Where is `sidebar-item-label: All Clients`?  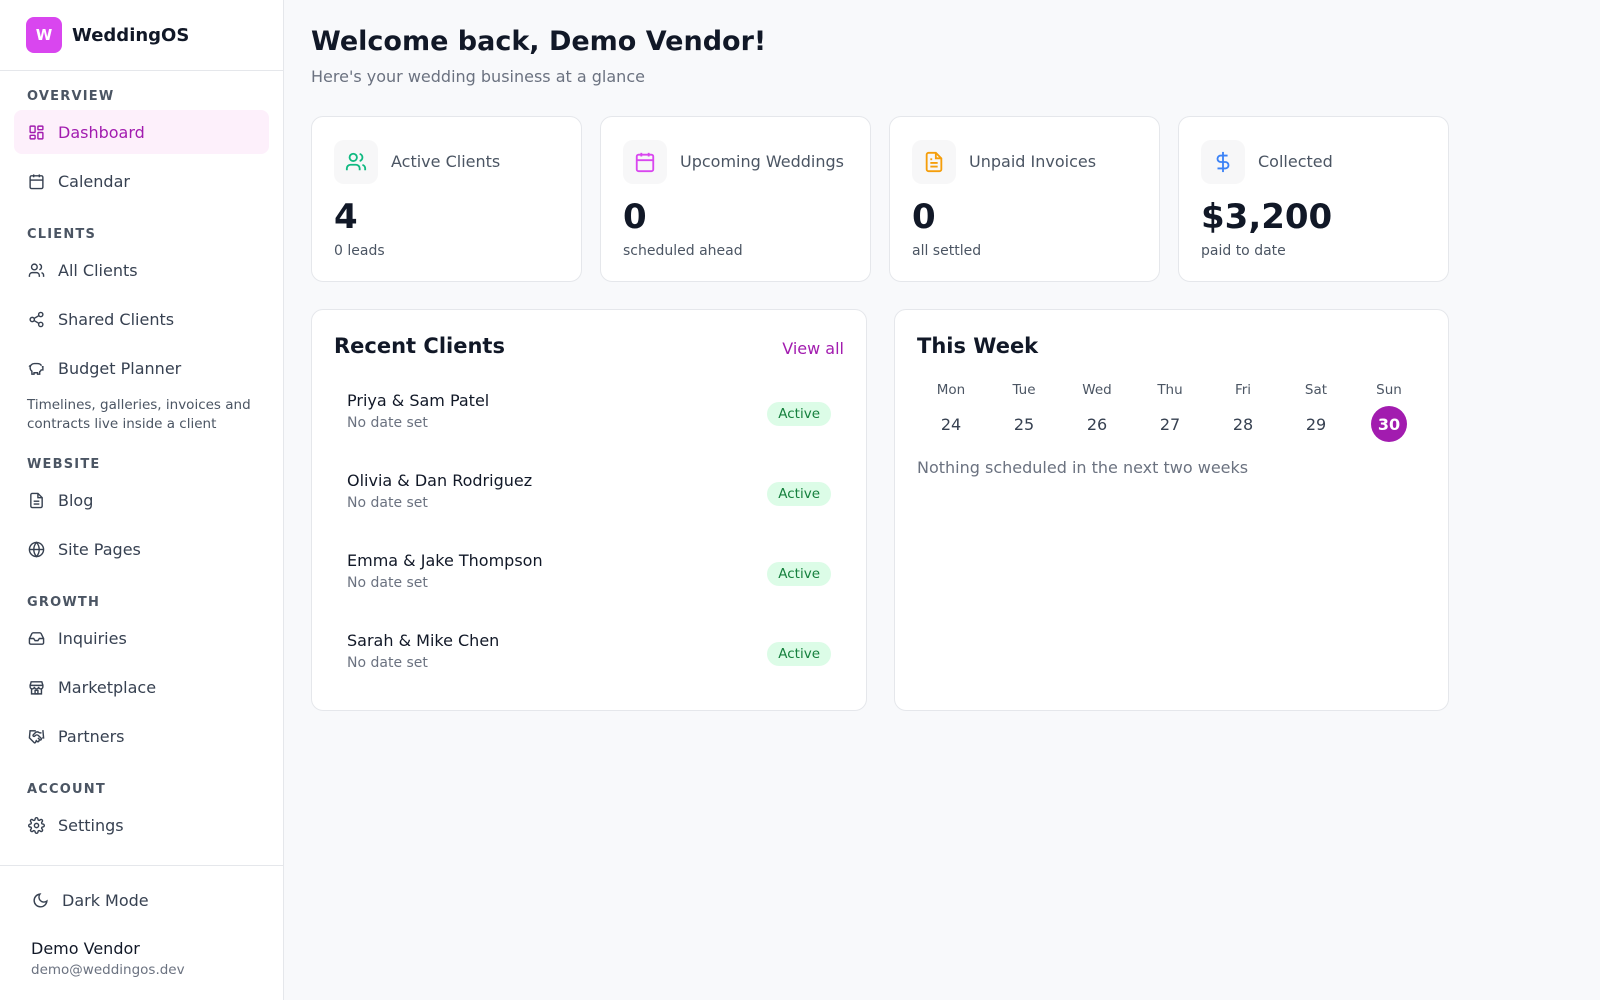
sidebar-item-label: All Clients is located at coordinates (98, 270).